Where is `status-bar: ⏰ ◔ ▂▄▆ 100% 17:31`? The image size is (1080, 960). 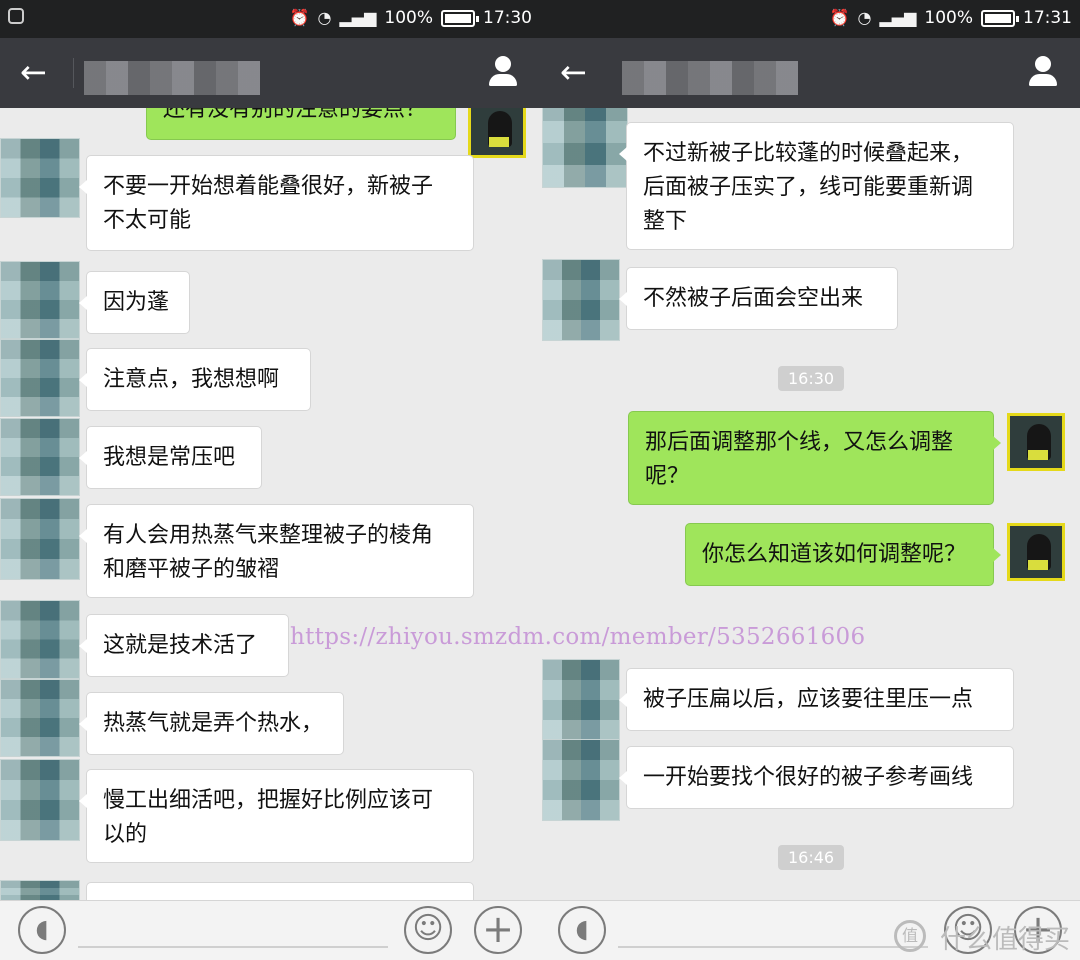
status-bar: ⏰ ◔ ▂▄▆ 100% 17:31 is located at coordinates (810, 19).